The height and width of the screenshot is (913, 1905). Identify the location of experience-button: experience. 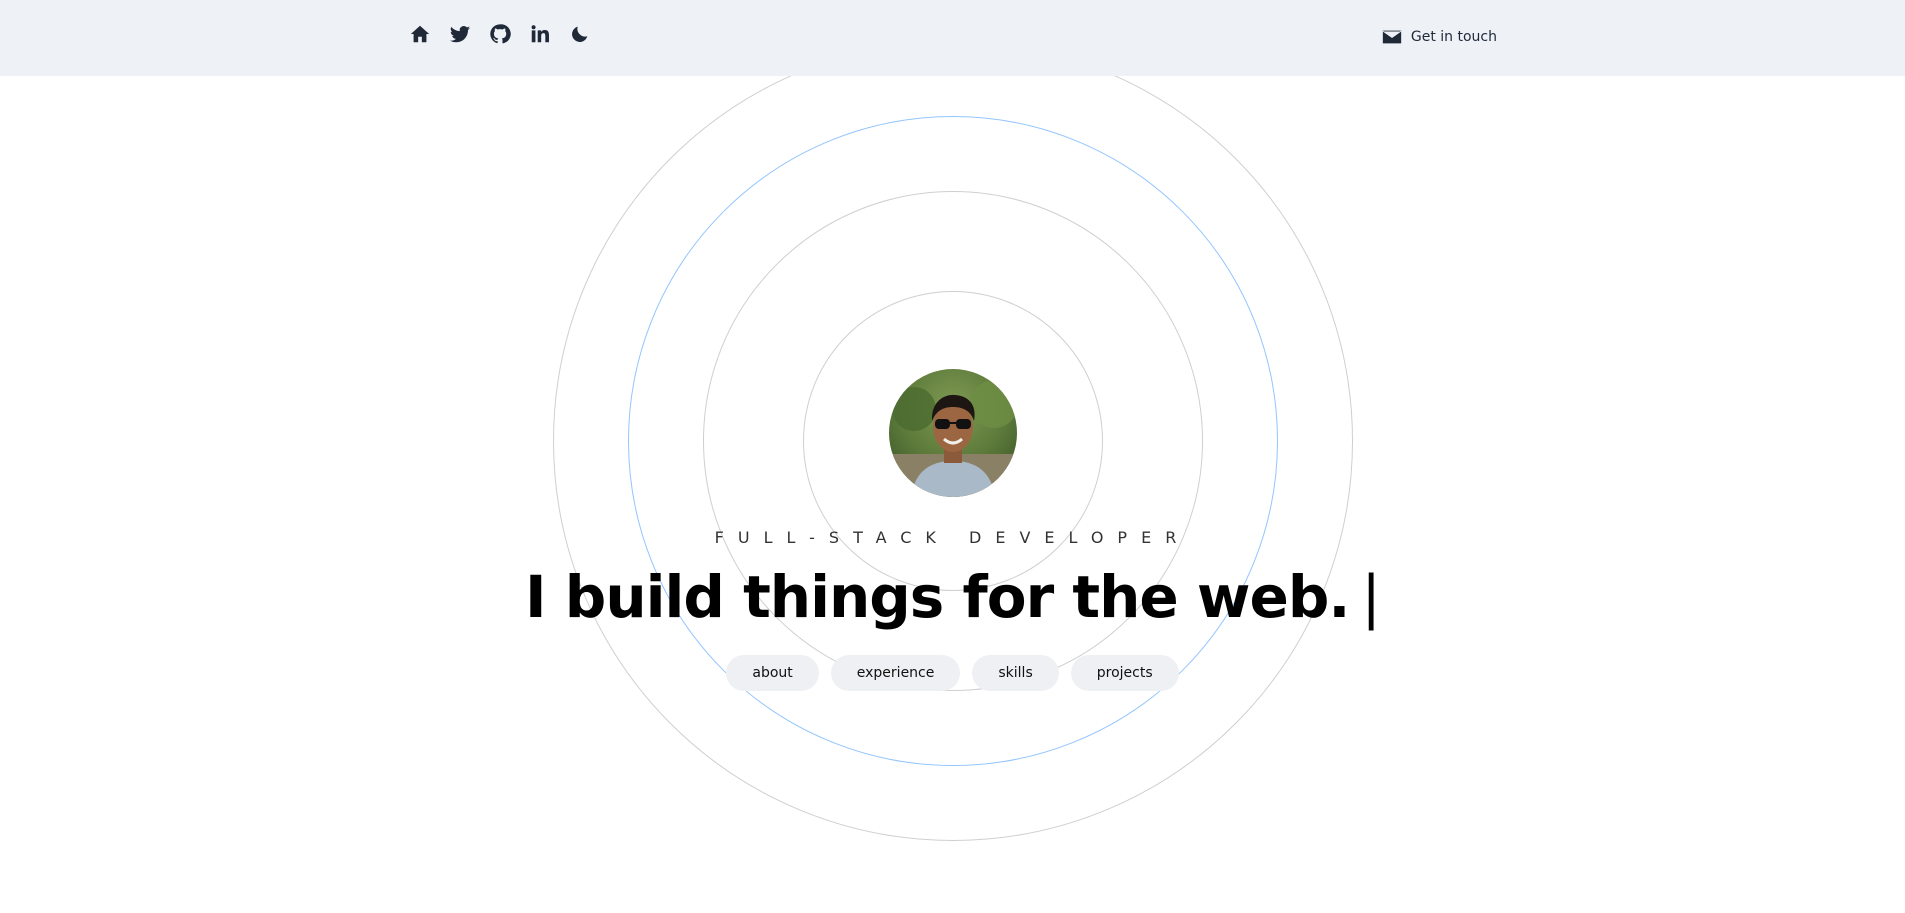
(895, 673).